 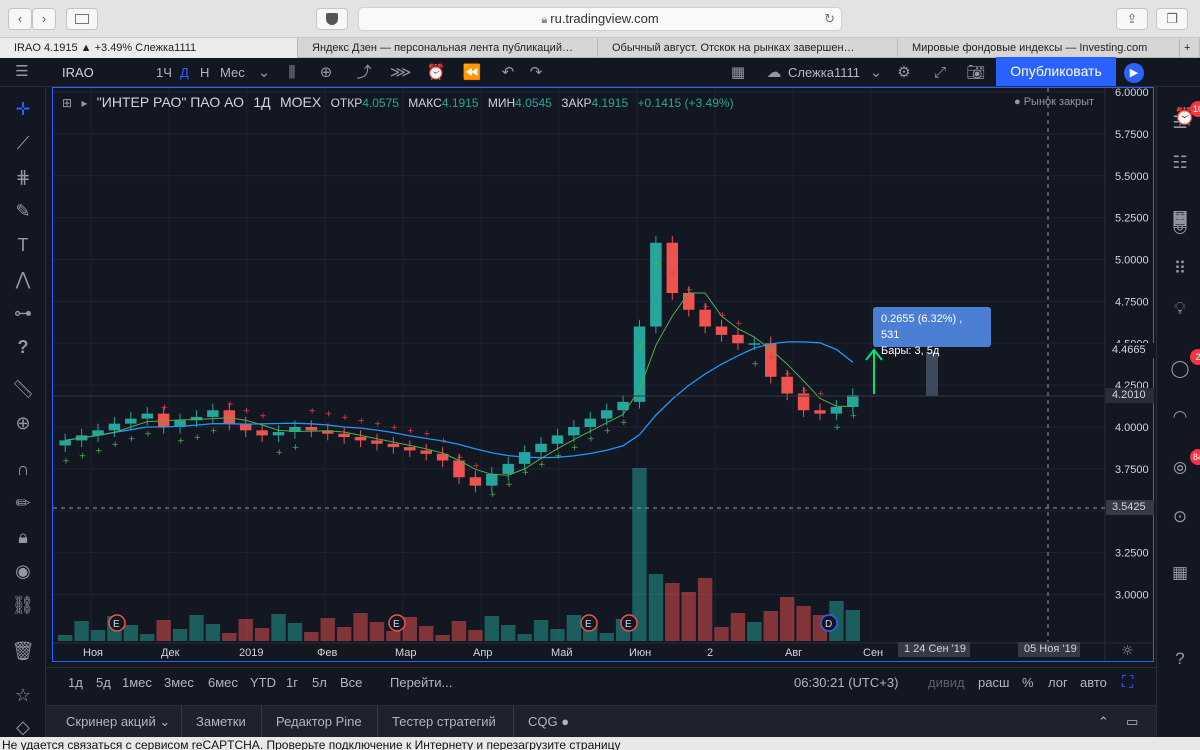 I want to click on scale-auto: авто, so click(x=1093, y=683).